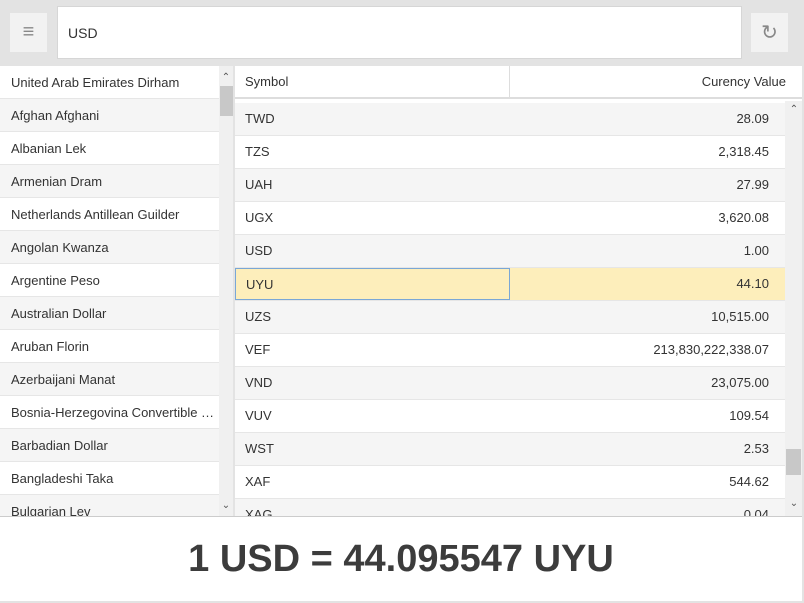 The height and width of the screenshot is (603, 804). I want to click on value-cell: 2,318.45, so click(647, 152).